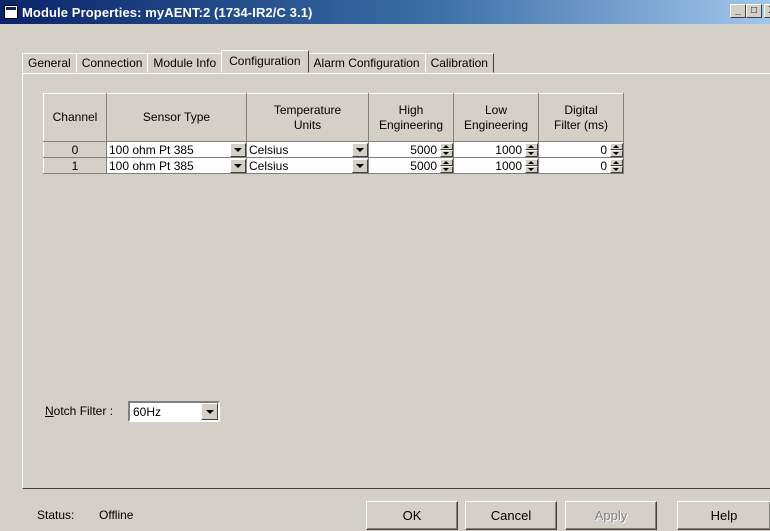  What do you see at coordinates (116, 515) in the screenshot?
I see `status-value: Offline` at bounding box center [116, 515].